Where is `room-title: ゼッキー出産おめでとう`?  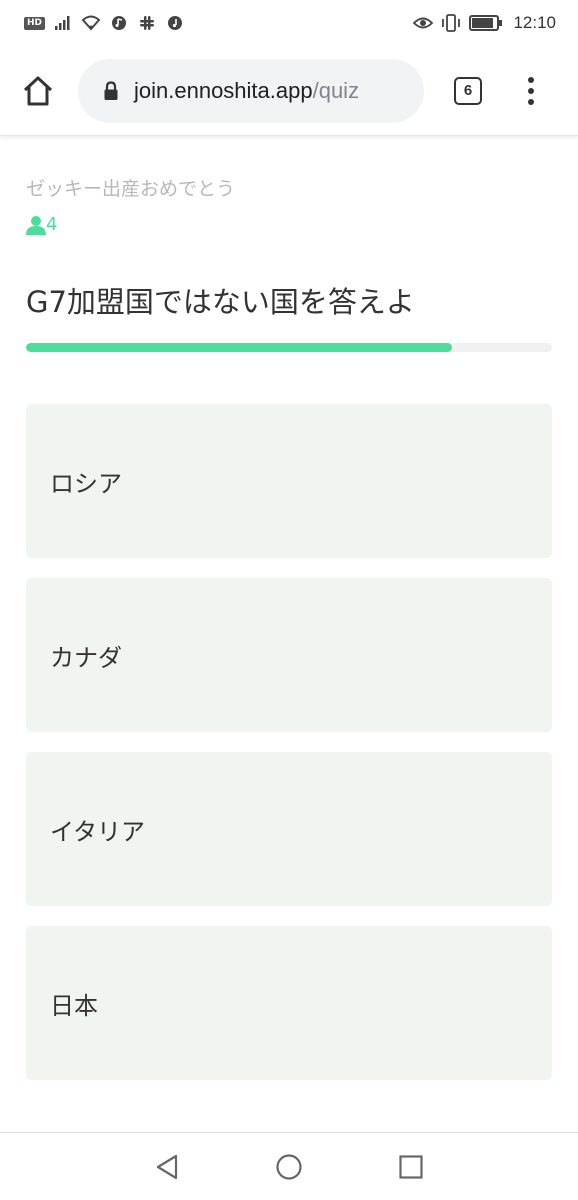
room-title: ゼッキー出産おめでとう is located at coordinates (131, 189).